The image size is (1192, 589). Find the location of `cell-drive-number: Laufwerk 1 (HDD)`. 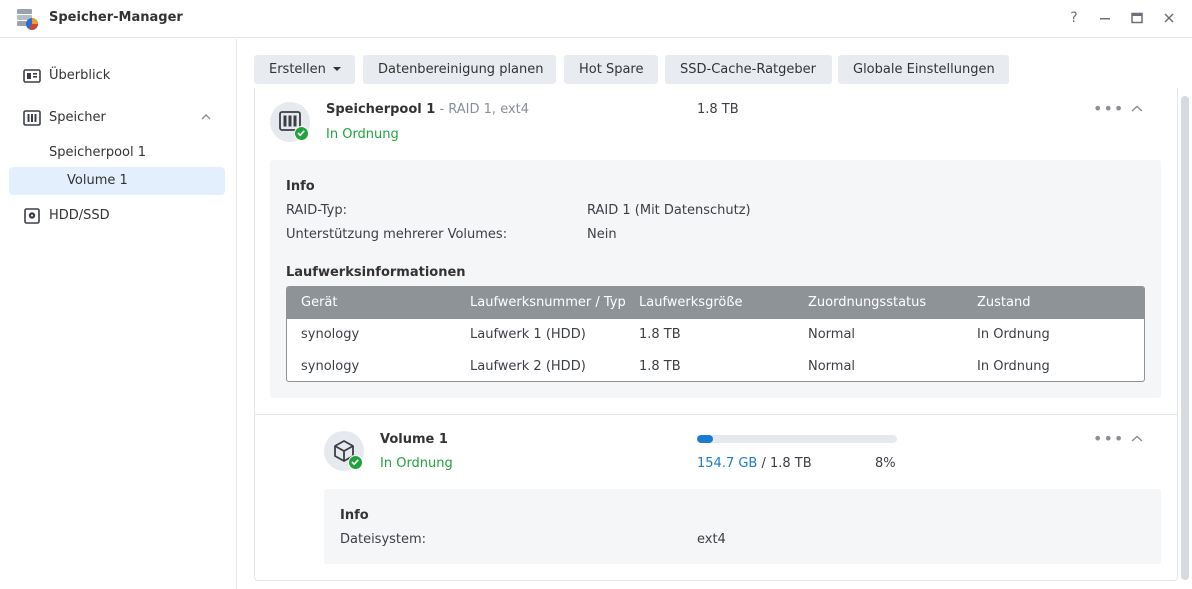

cell-drive-number: Laufwerk 1 (HDD) is located at coordinates (528, 334).